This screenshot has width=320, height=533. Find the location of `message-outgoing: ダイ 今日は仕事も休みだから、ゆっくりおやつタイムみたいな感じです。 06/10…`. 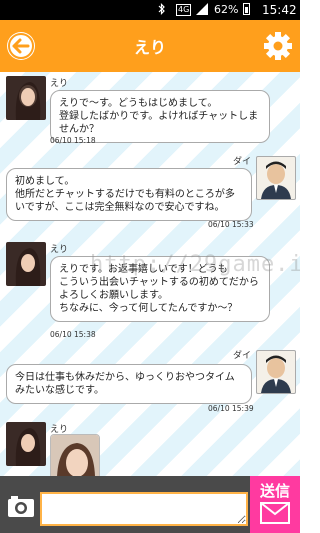

message-outgoing: ダイ 今日は仕事も休みだから、ゆっくりおやつタイムみたいな感じです。 06/10… is located at coordinates (150, 382).